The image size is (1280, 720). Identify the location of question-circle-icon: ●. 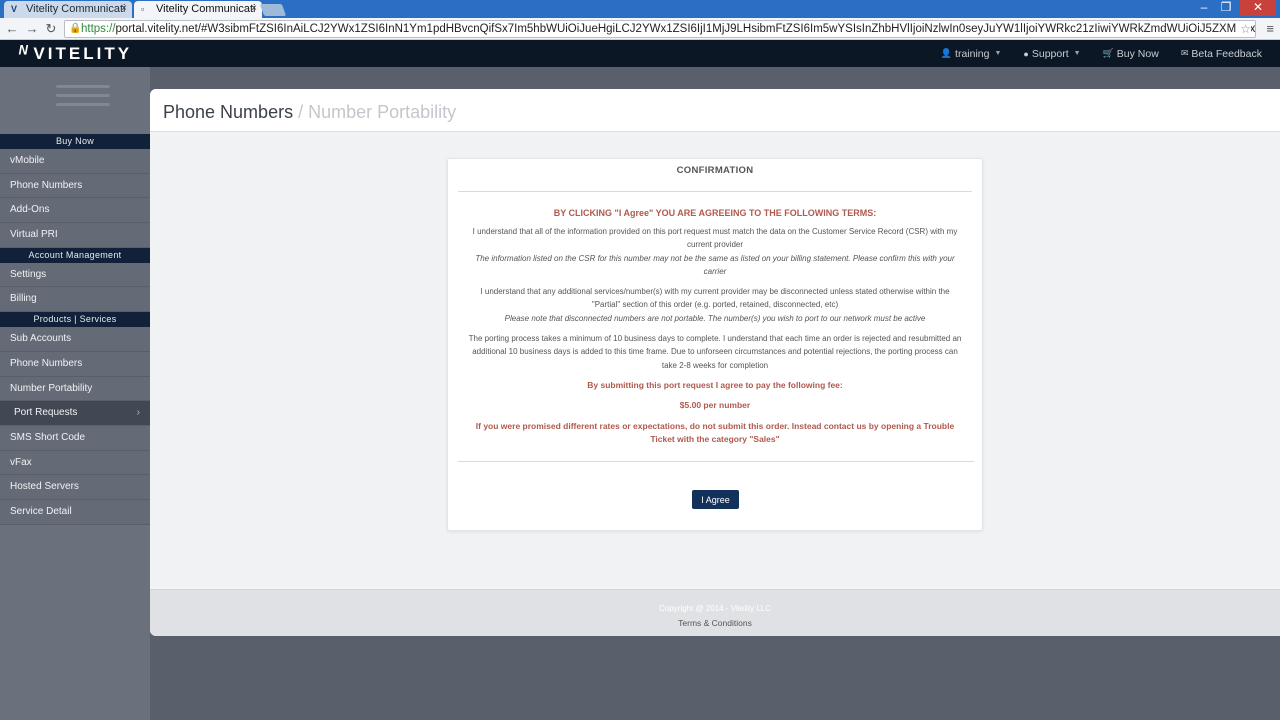
(1026, 53).